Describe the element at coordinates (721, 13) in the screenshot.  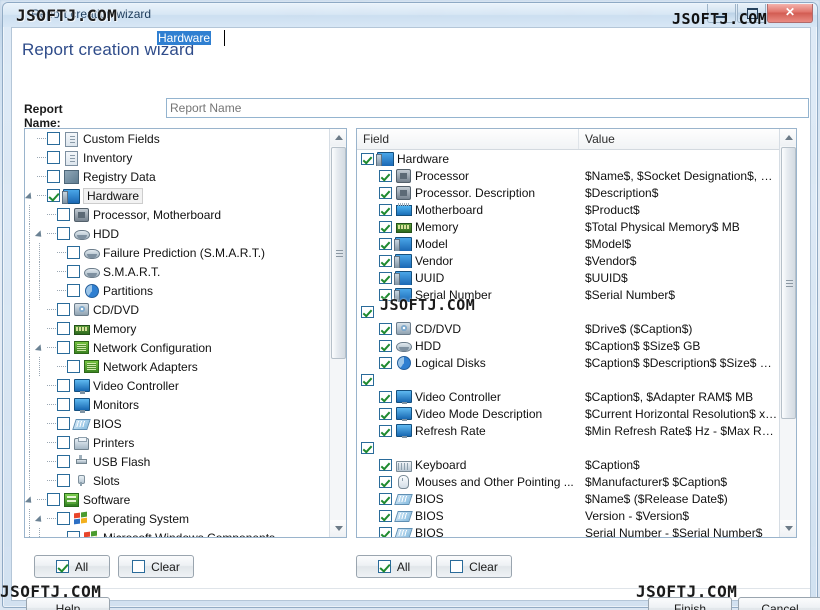
I see `minimize-button` at that location.